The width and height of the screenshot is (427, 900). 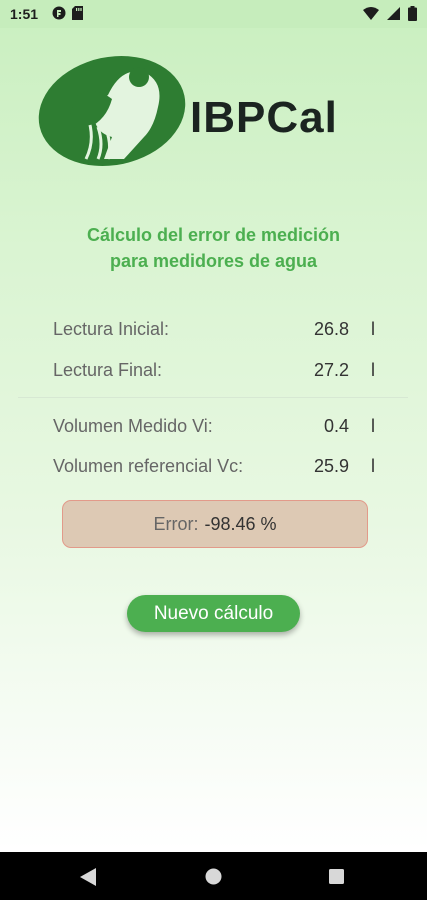 What do you see at coordinates (213, 14) in the screenshot?
I see `status-bar: 1:51` at bounding box center [213, 14].